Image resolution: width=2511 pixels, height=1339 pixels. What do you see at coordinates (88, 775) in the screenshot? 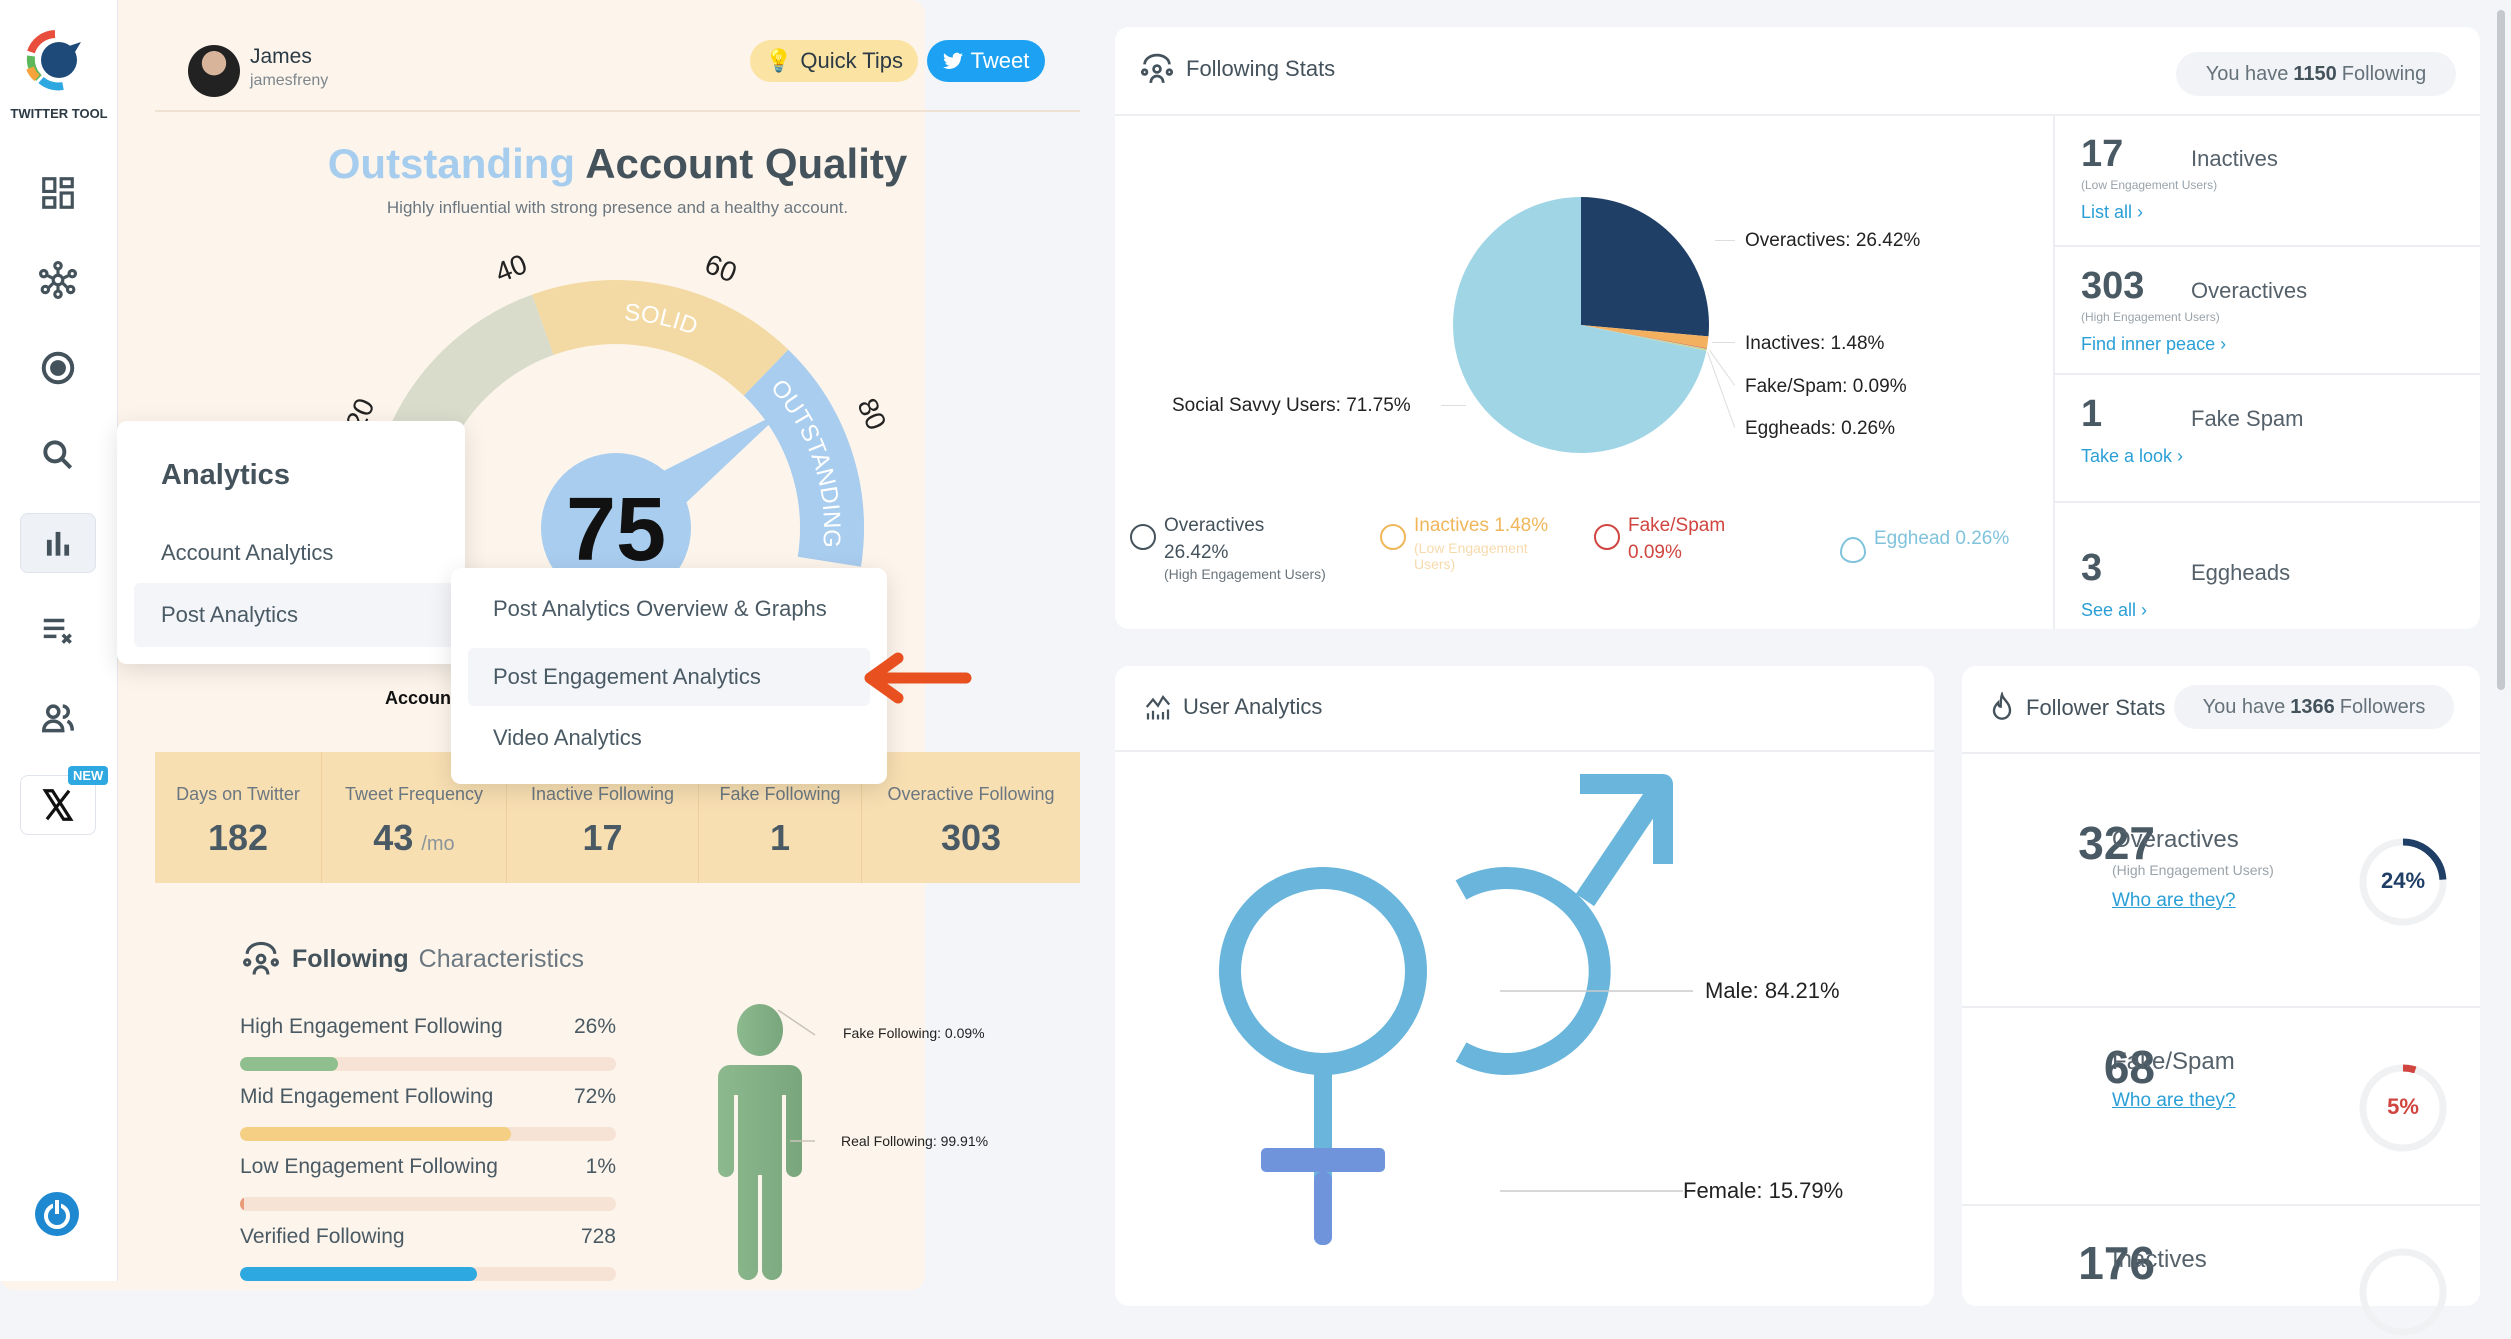
I see `new-badge: NEW` at bounding box center [88, 775].